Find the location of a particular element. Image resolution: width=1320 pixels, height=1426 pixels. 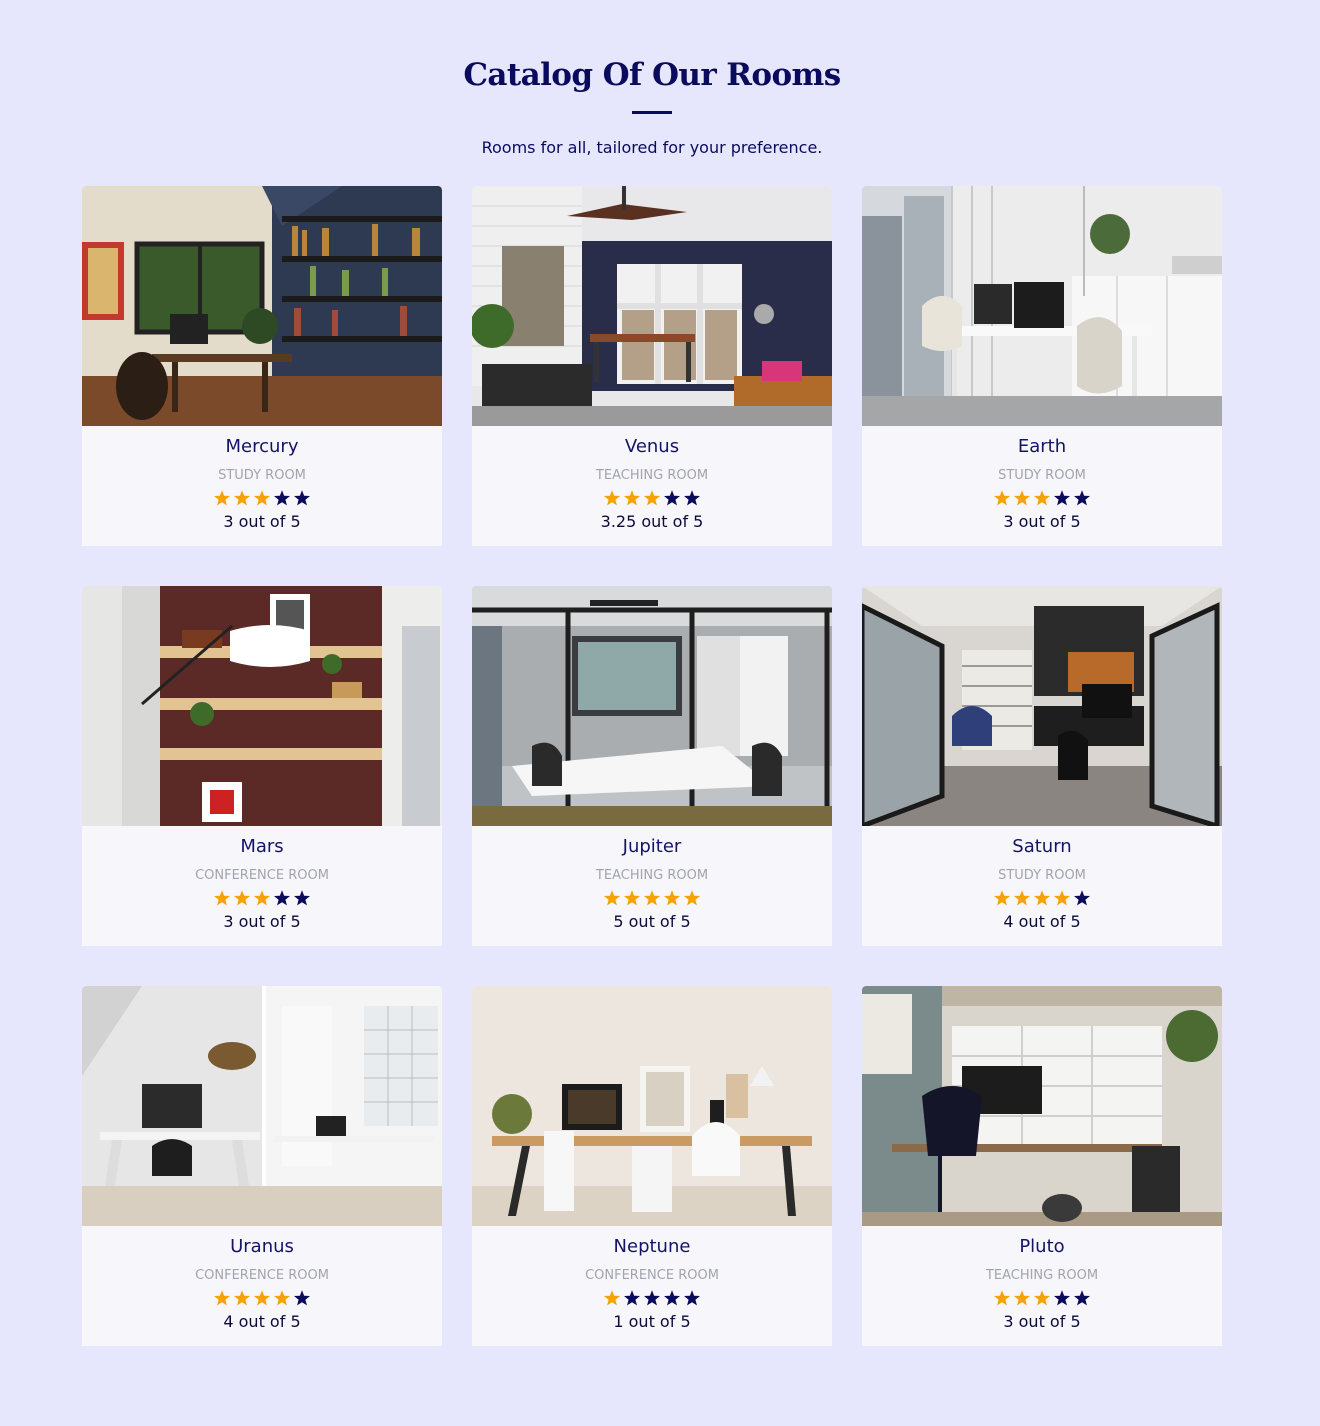

room-card-jupiter: Jupiter TEACHING ROOM 5 out of 5 is located at coordinates (652, 766).